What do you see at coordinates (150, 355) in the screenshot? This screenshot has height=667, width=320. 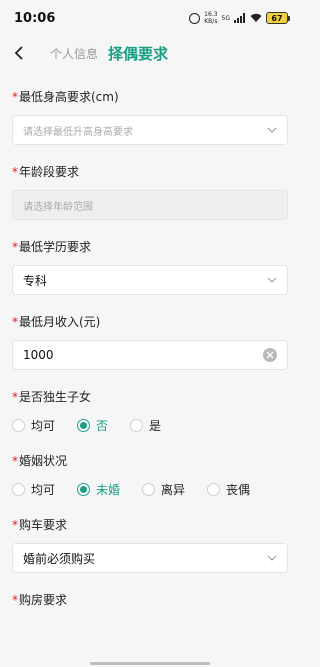 I see `min-income-input: 1000` at bounding box center [150, 355].